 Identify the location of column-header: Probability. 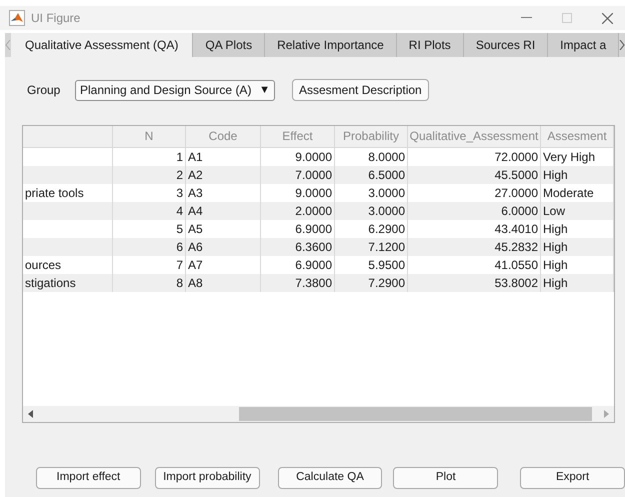
(371, 137).